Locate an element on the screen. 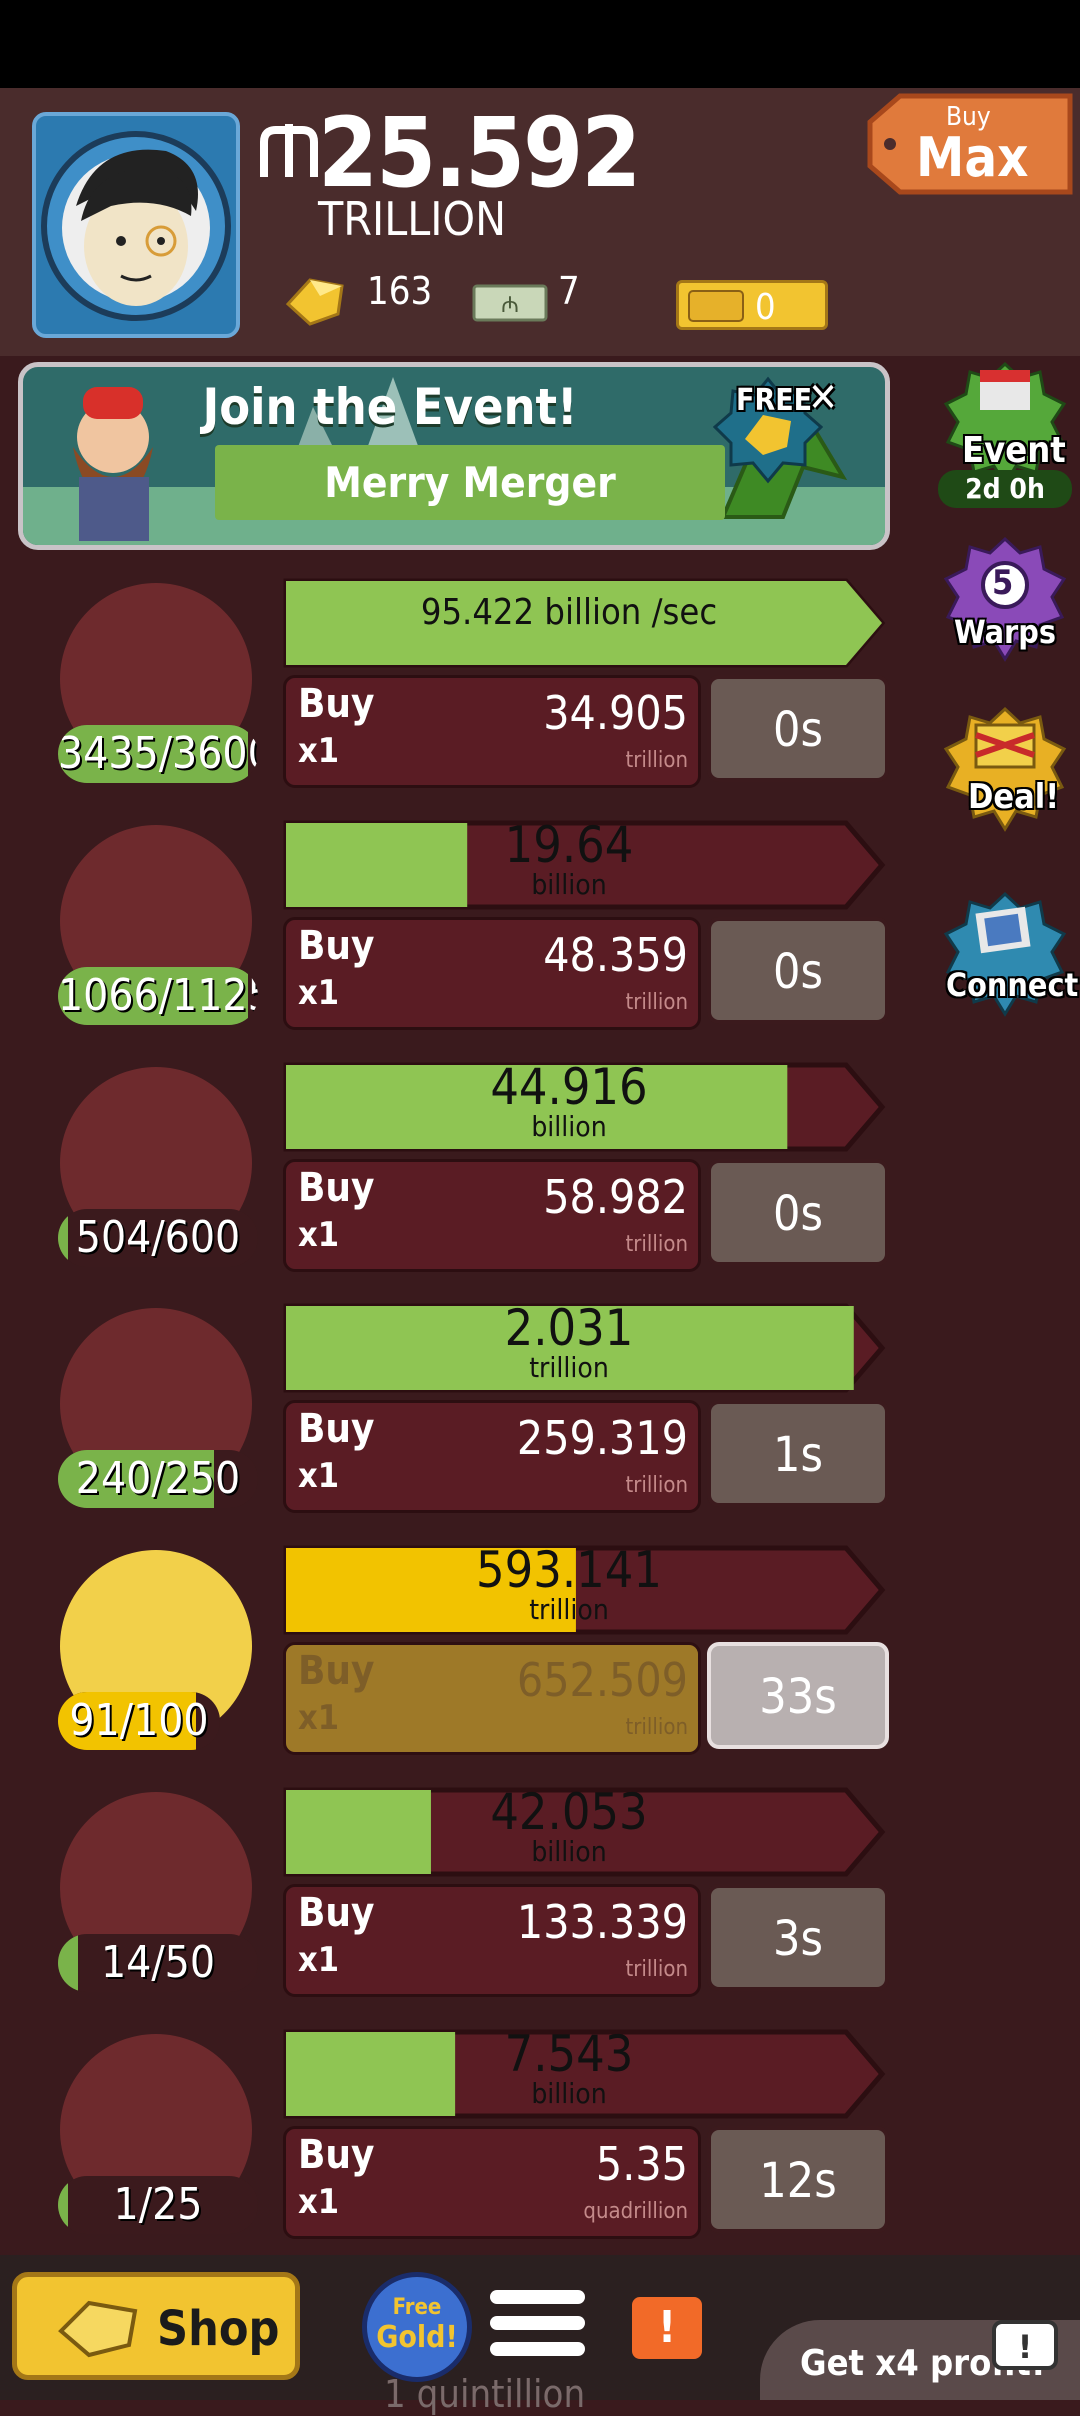 The width and height of the screenshot is (1080, 2416). owned-count-pill: 1/25 is located at coordinates (158, 2205).